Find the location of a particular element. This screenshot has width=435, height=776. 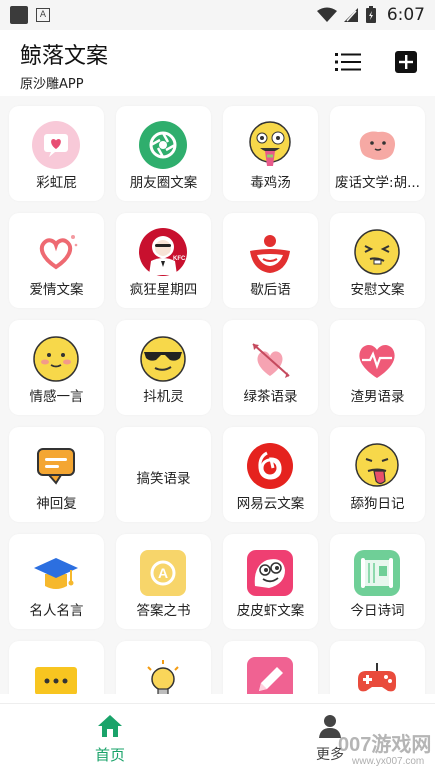

pencil-icon is located at coordinates (270, 674).